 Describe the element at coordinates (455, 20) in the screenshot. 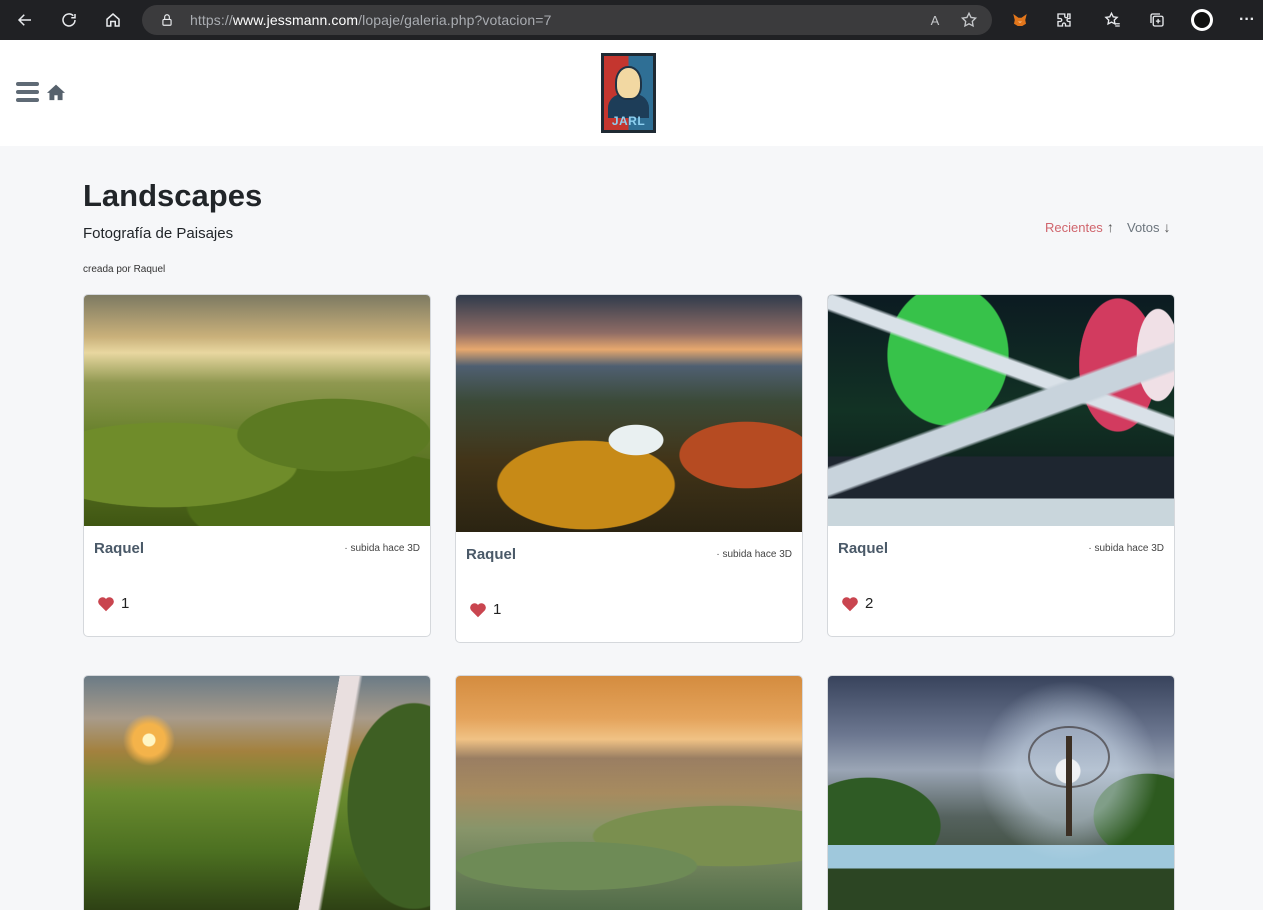

I see `url-path: /lopaje/galeria.php?votacion=7` at that location.